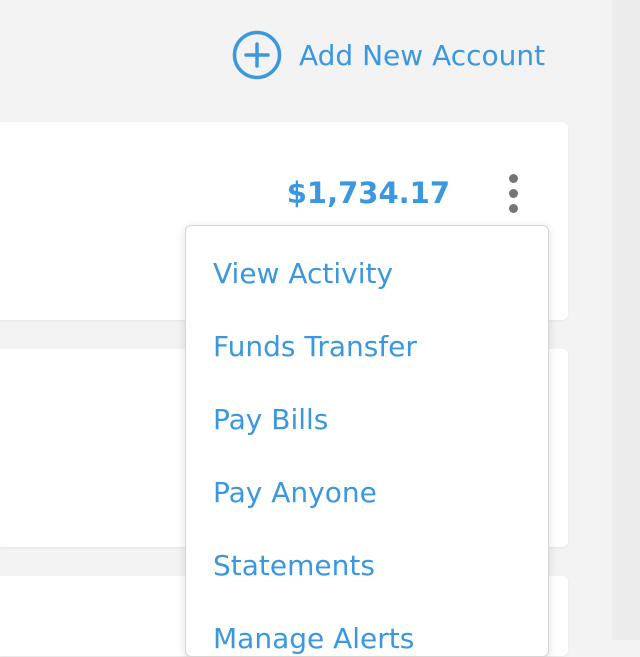  Describe the element at coordinates (315, 347) in the screenshot. I see `menu-item-funds-transfer: Funds Transfer` at that location.